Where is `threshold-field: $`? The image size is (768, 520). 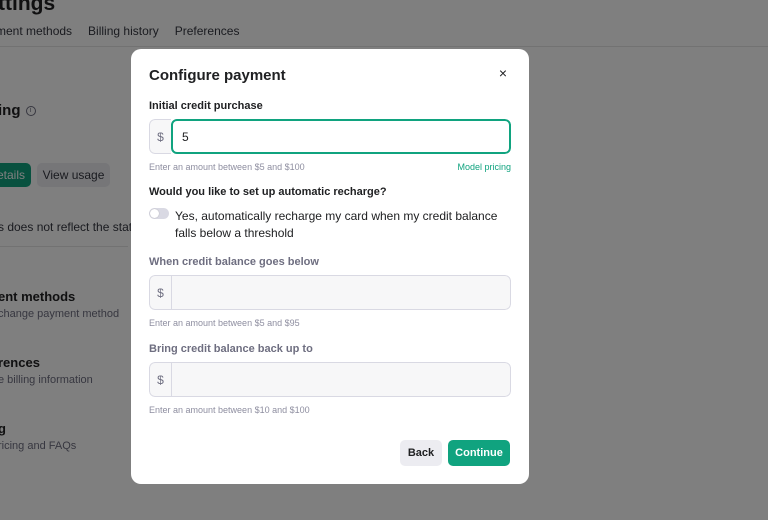
threshold-field: $ is located at coordinates (330, 292).